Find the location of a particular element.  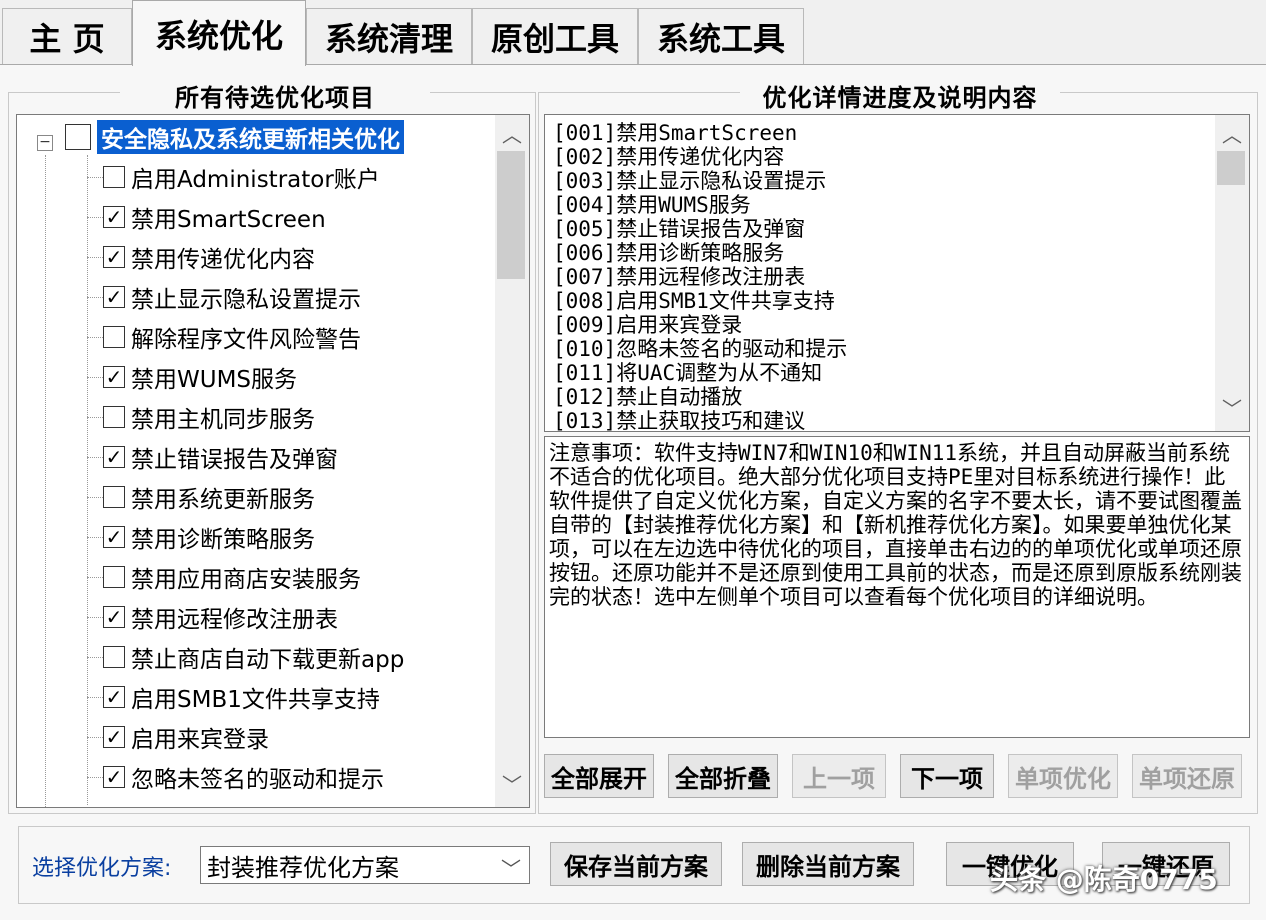

tree-item-label: 禁止错误报告及弹窗 is located at coordinates (234, 460).